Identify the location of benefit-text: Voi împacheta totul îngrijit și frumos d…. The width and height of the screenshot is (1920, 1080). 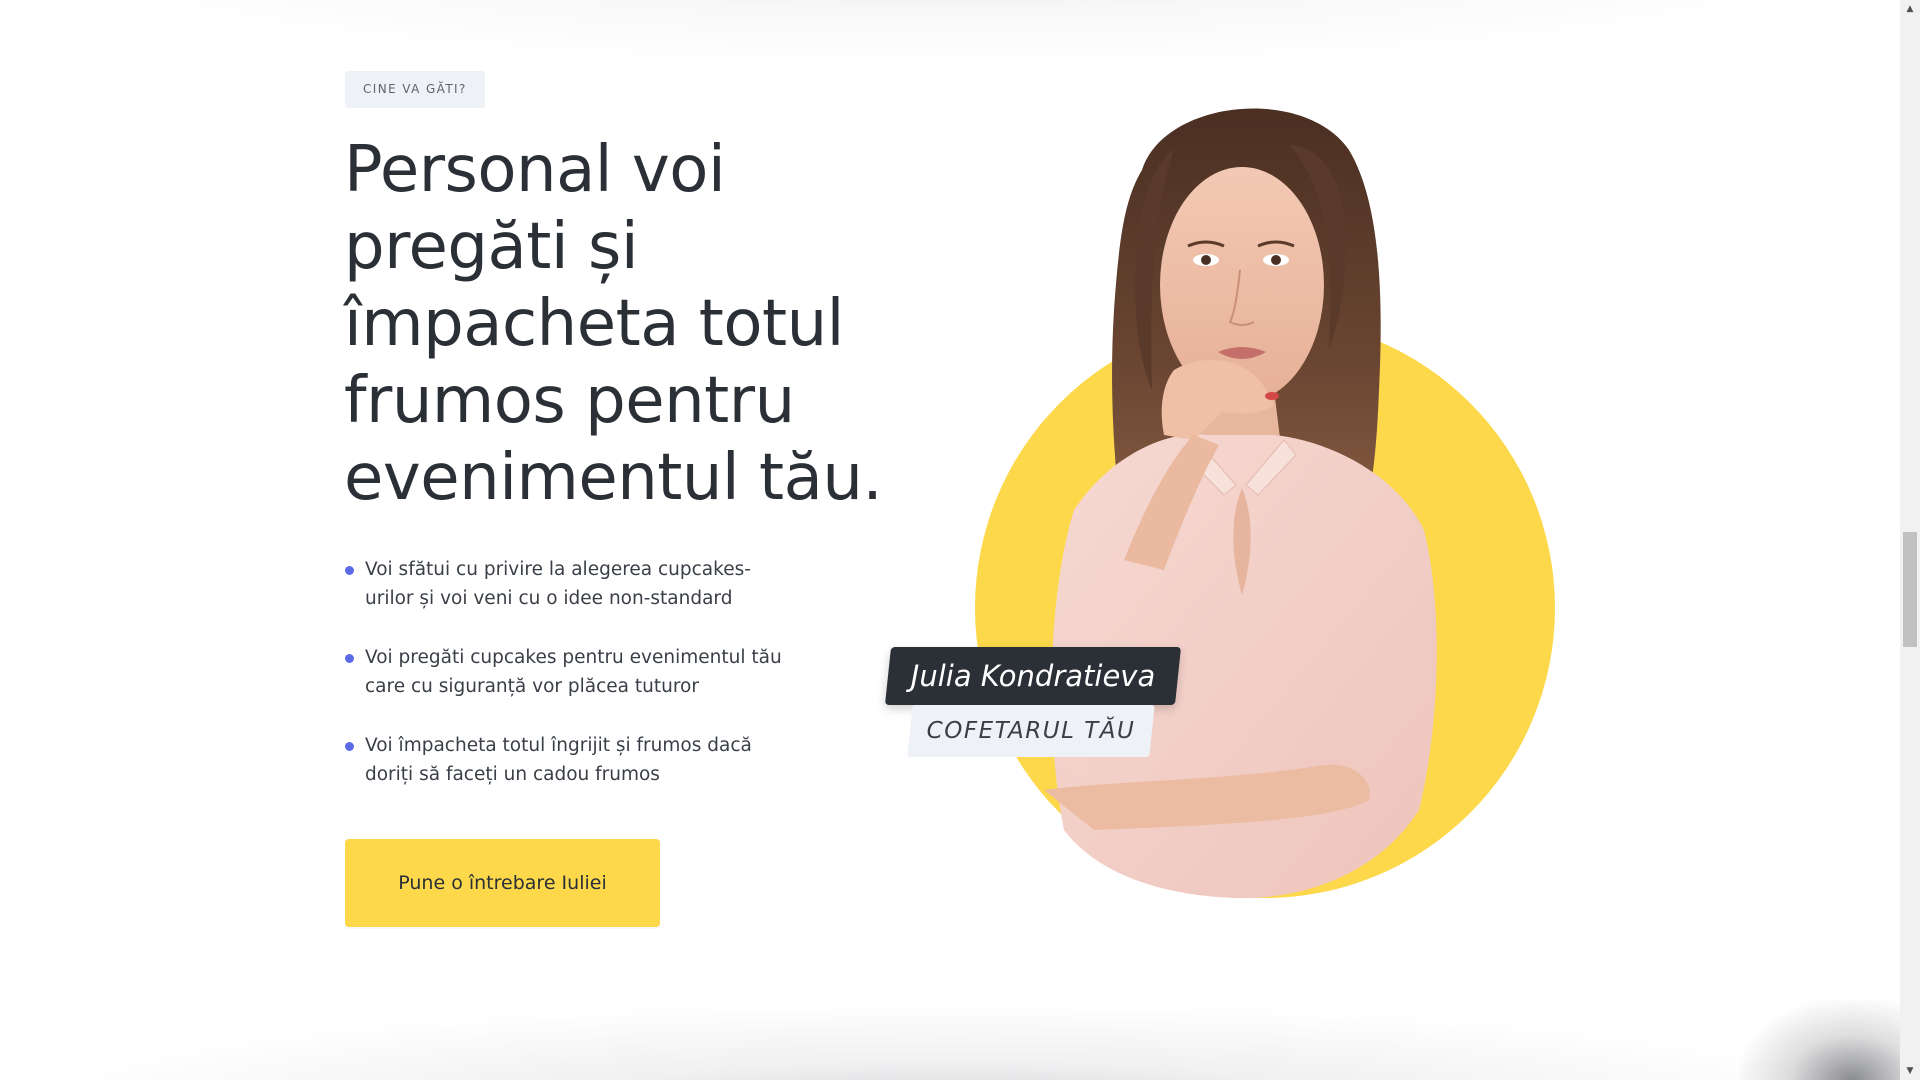
(558, 760).